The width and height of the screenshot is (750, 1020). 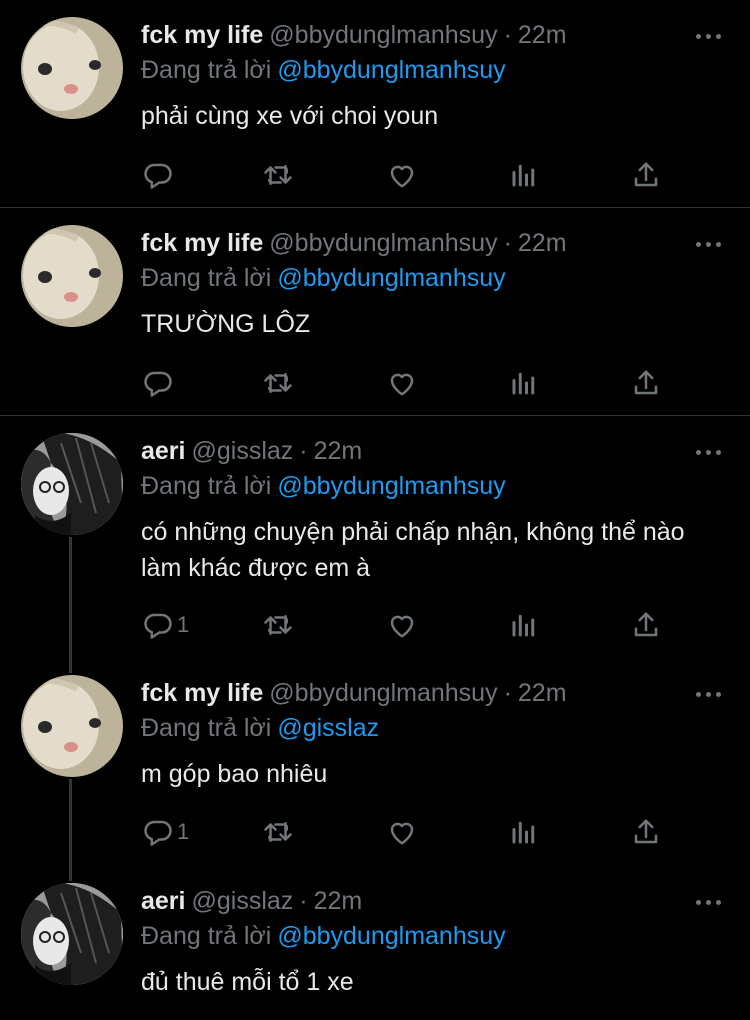 I want to click on cat-avatar-image, so click(x=72, y=68).